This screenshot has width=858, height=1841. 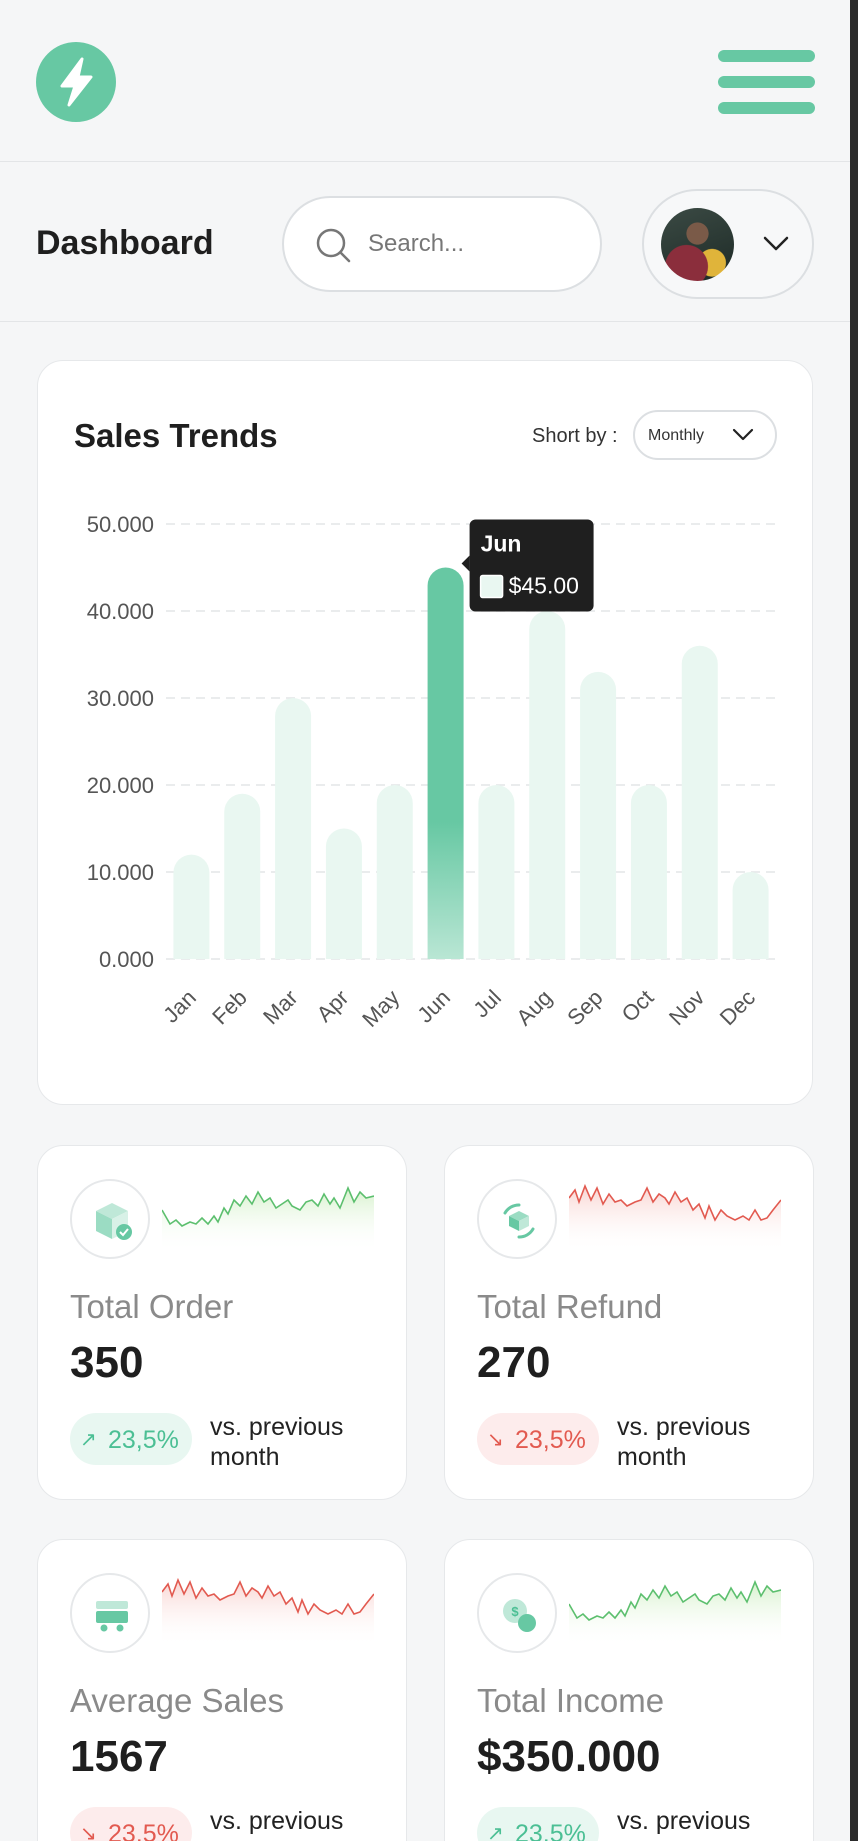 What do you see at coordinates (120, 698) in the screenshot?
I see `y-tick-label: 30.000` at bounding box center [120, 698].